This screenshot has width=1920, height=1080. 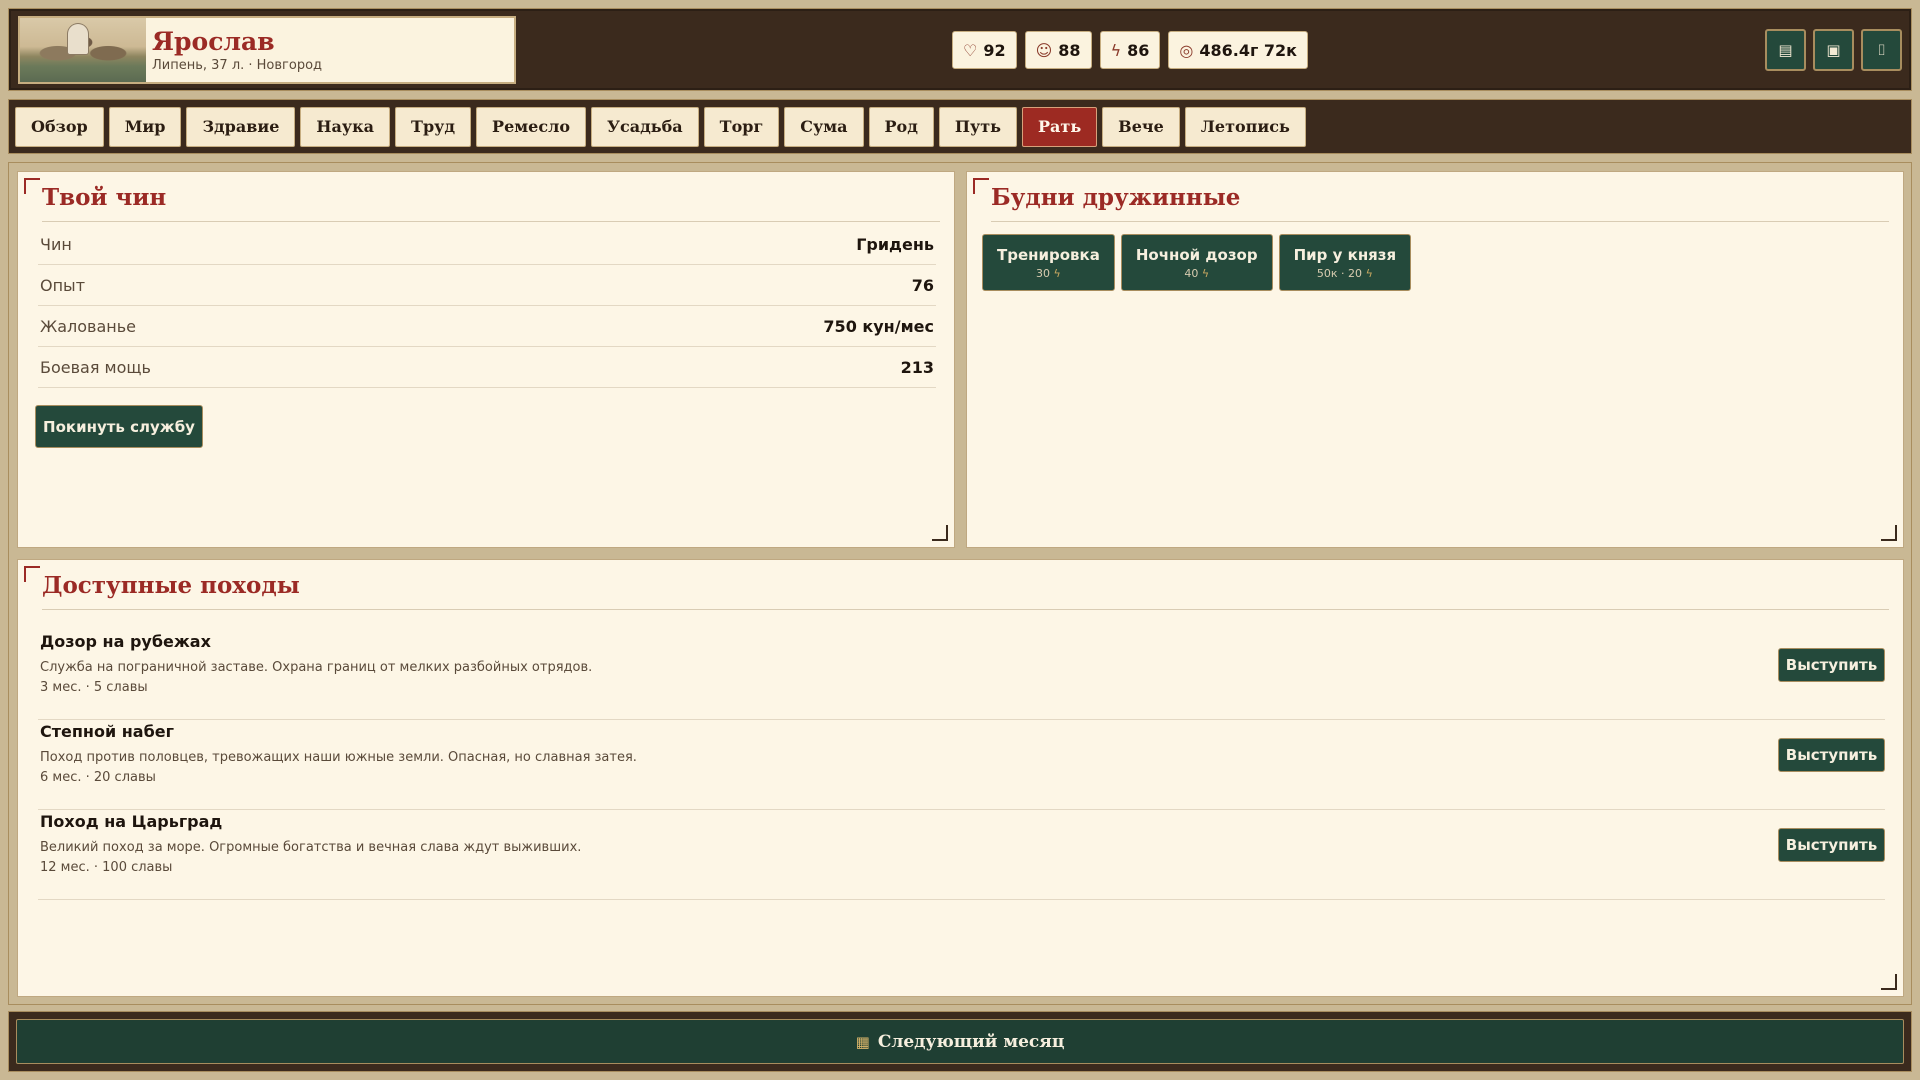 I want to click on campaign-meta: 3 мес. · 5 славы, so click(x=94, y=687).